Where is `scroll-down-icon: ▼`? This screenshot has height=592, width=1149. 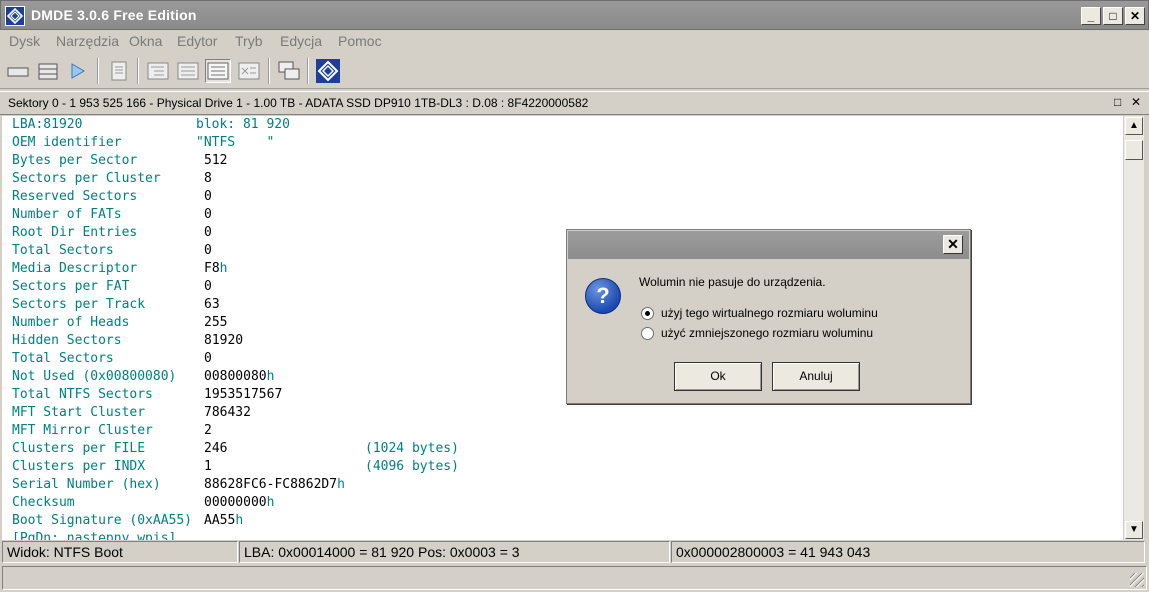
scroll-down-icon: ▼ is located at coordinates (1134, 530).